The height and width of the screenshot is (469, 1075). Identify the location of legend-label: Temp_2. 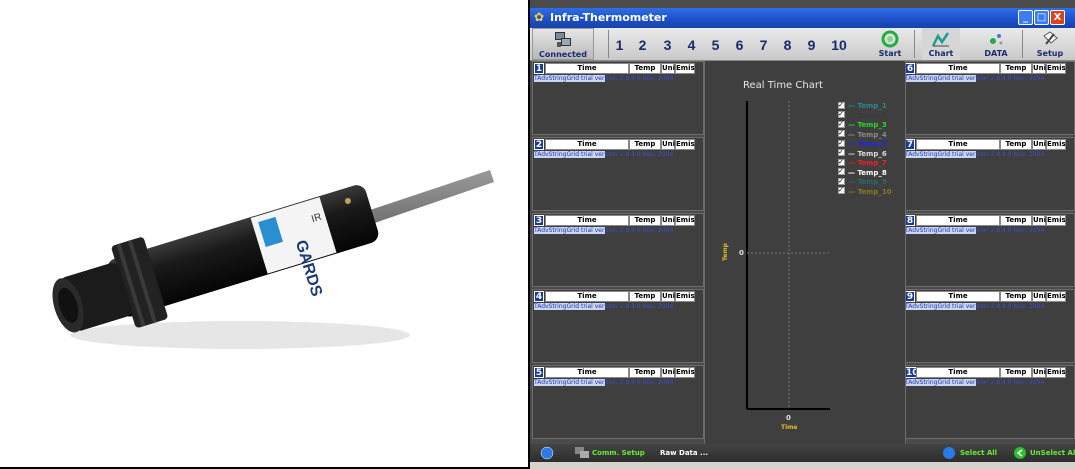
(872, 115).